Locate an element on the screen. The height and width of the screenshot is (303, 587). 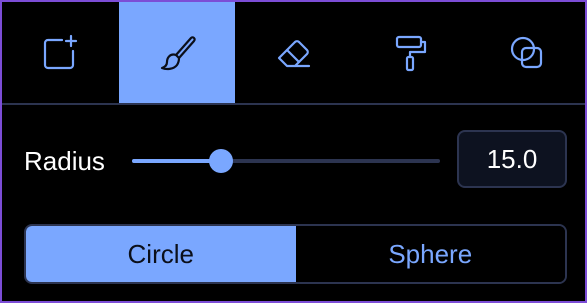
tool-brush is located at coordinates (177, 52).